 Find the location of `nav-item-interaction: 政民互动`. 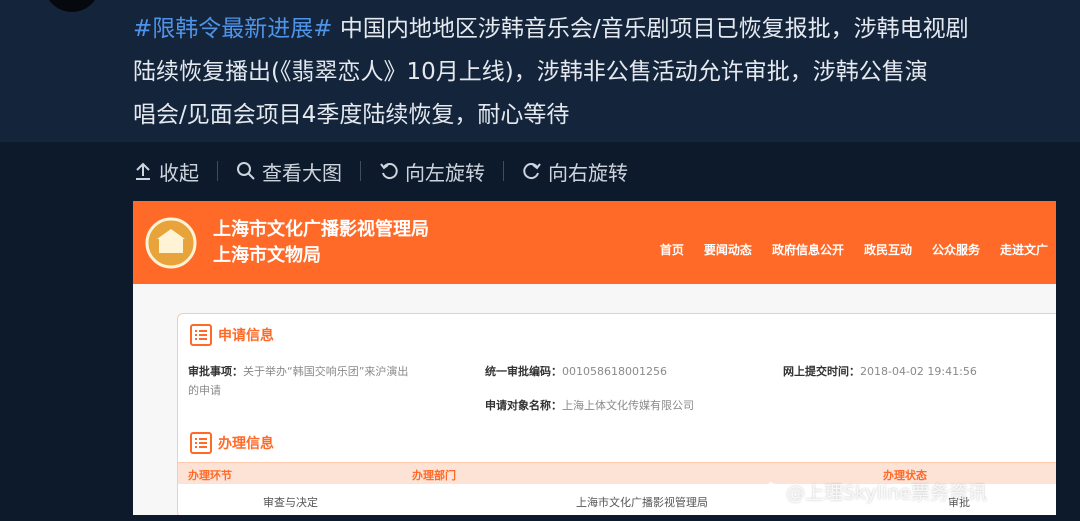

nav-item-interaction: 政民互动 is located at coordinates (888, 249).